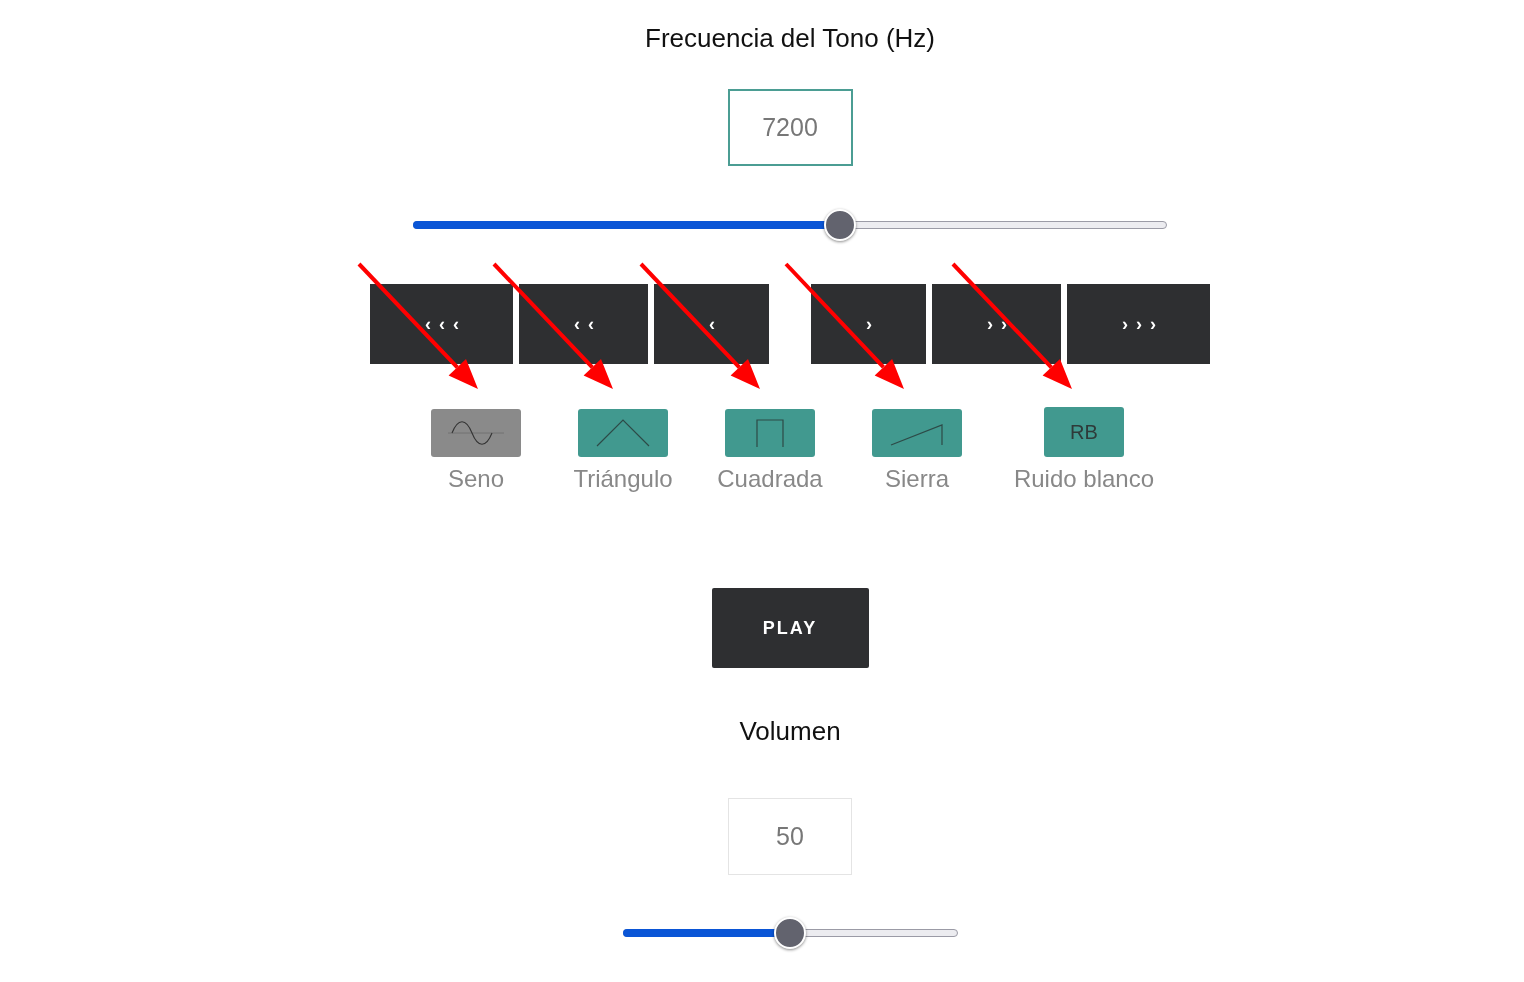 The image size is (1524, 982). Describe the element at coordinates (996, 324) in the screenshot. I see `step-up-button: ››` at that location.